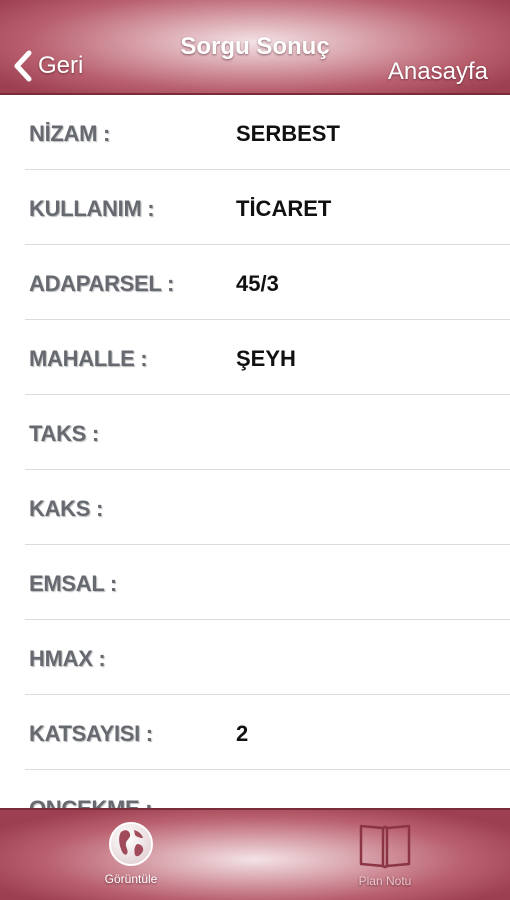 Image resolution: width=510 pixels, height=900 pixels. I want to click on field-label: EMSAL :, so click(73, 583).